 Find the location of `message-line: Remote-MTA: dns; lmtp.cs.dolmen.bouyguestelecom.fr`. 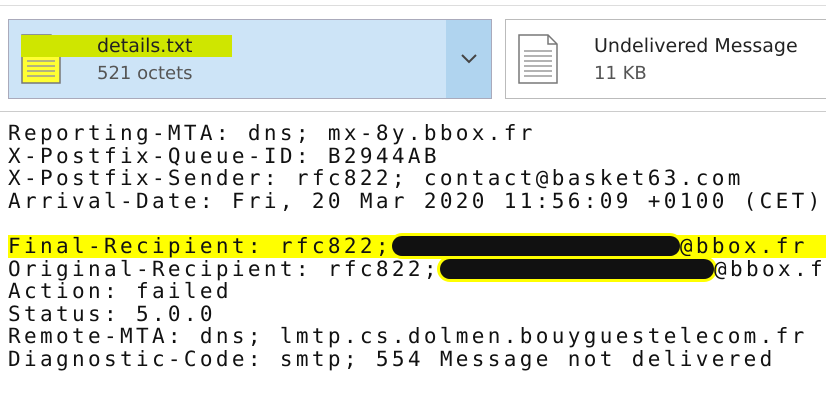

message-line: Remote-MTA: dns; lmtp.cs.dolmen.bouyguestelecom.fr is located at coordinates (408, 336).